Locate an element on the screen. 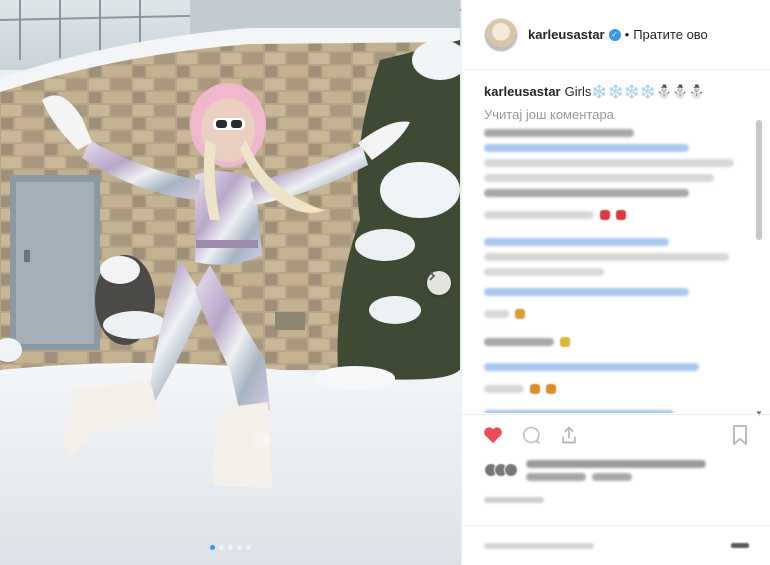 The height and width of the screenshot is (565, 770). scrollbar-thumb is located at coordinates (759, 180).